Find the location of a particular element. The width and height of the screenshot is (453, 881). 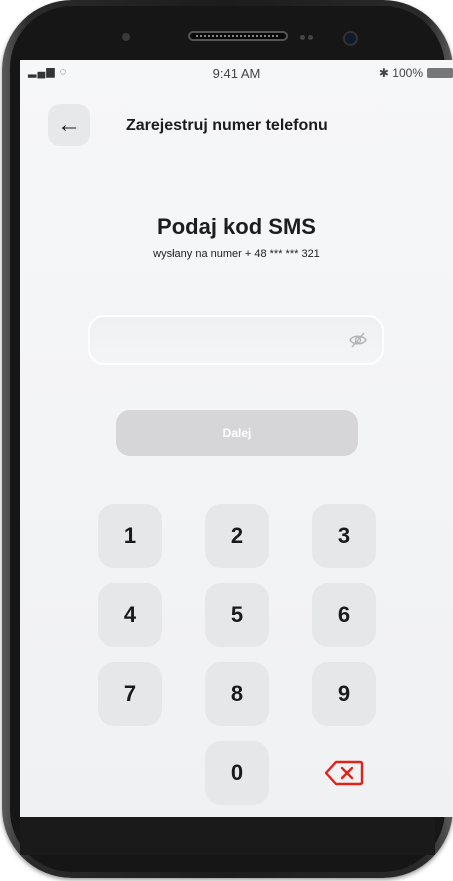

key-1: 1 is located at coordinates (130, 536).